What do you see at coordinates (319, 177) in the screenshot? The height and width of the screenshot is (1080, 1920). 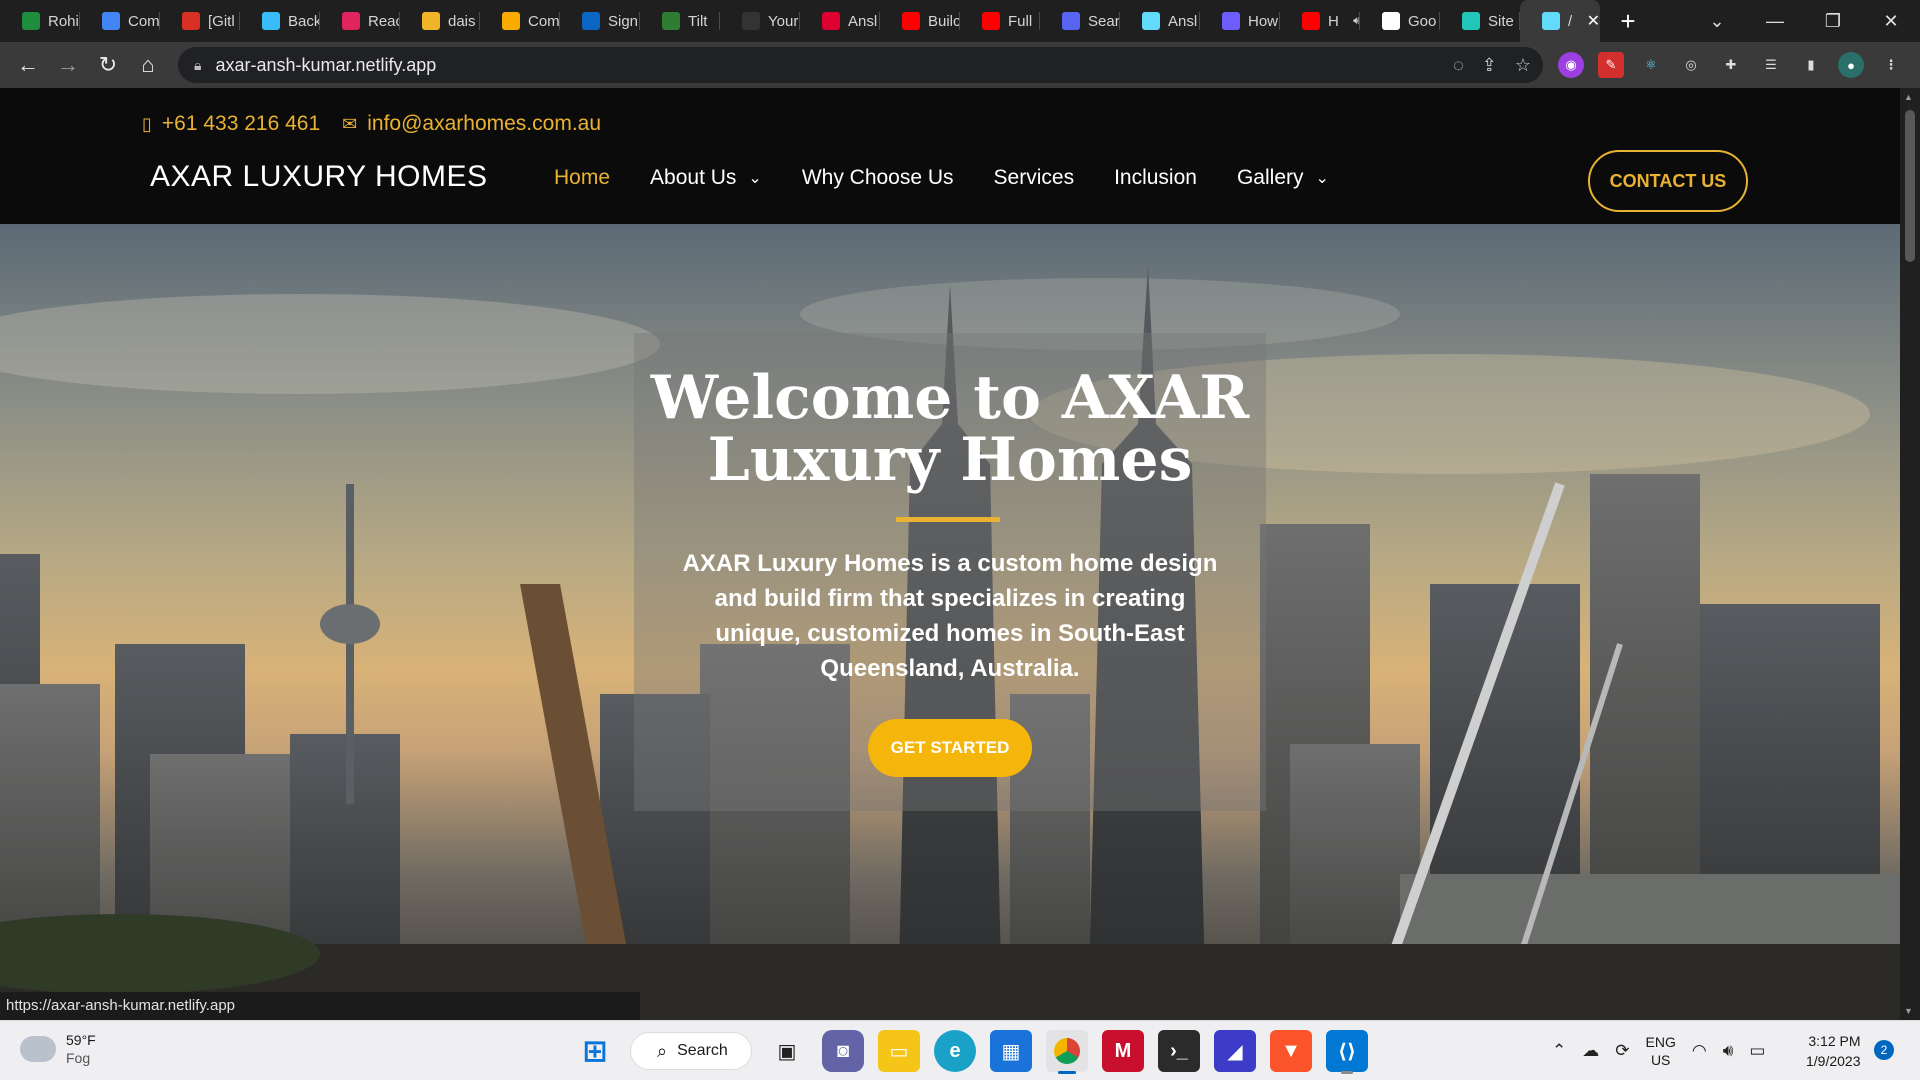 I see `brand-logo: AXAR LUXURY HOMES` at bounding box center [319, 177].